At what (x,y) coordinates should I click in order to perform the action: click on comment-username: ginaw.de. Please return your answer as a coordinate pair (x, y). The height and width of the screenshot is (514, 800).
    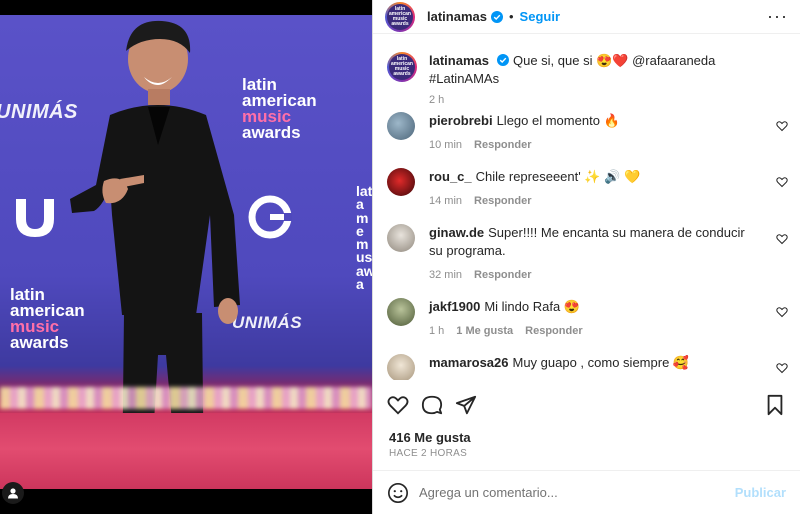
    Looking at the image, I should click on (456, 232).